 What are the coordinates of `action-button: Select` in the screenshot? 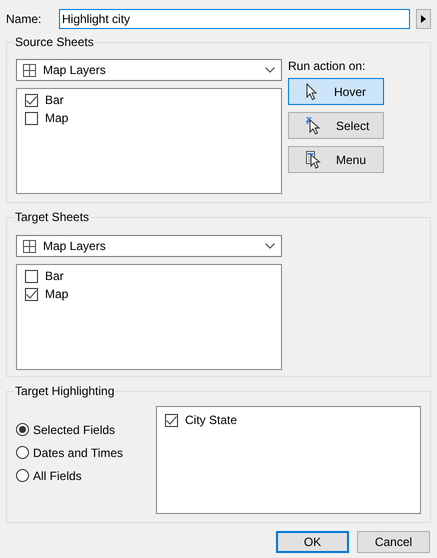 It's located at (336, 125).